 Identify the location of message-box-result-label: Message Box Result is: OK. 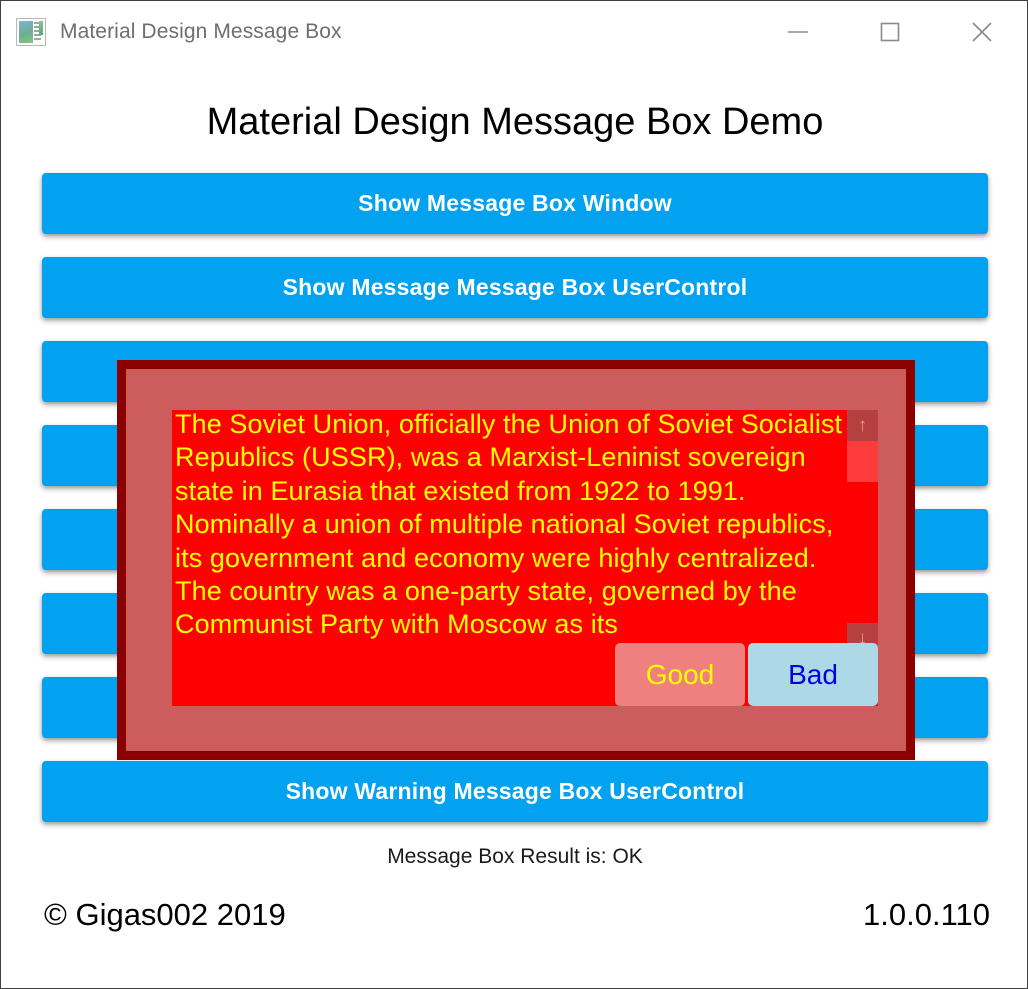
(515, 856).